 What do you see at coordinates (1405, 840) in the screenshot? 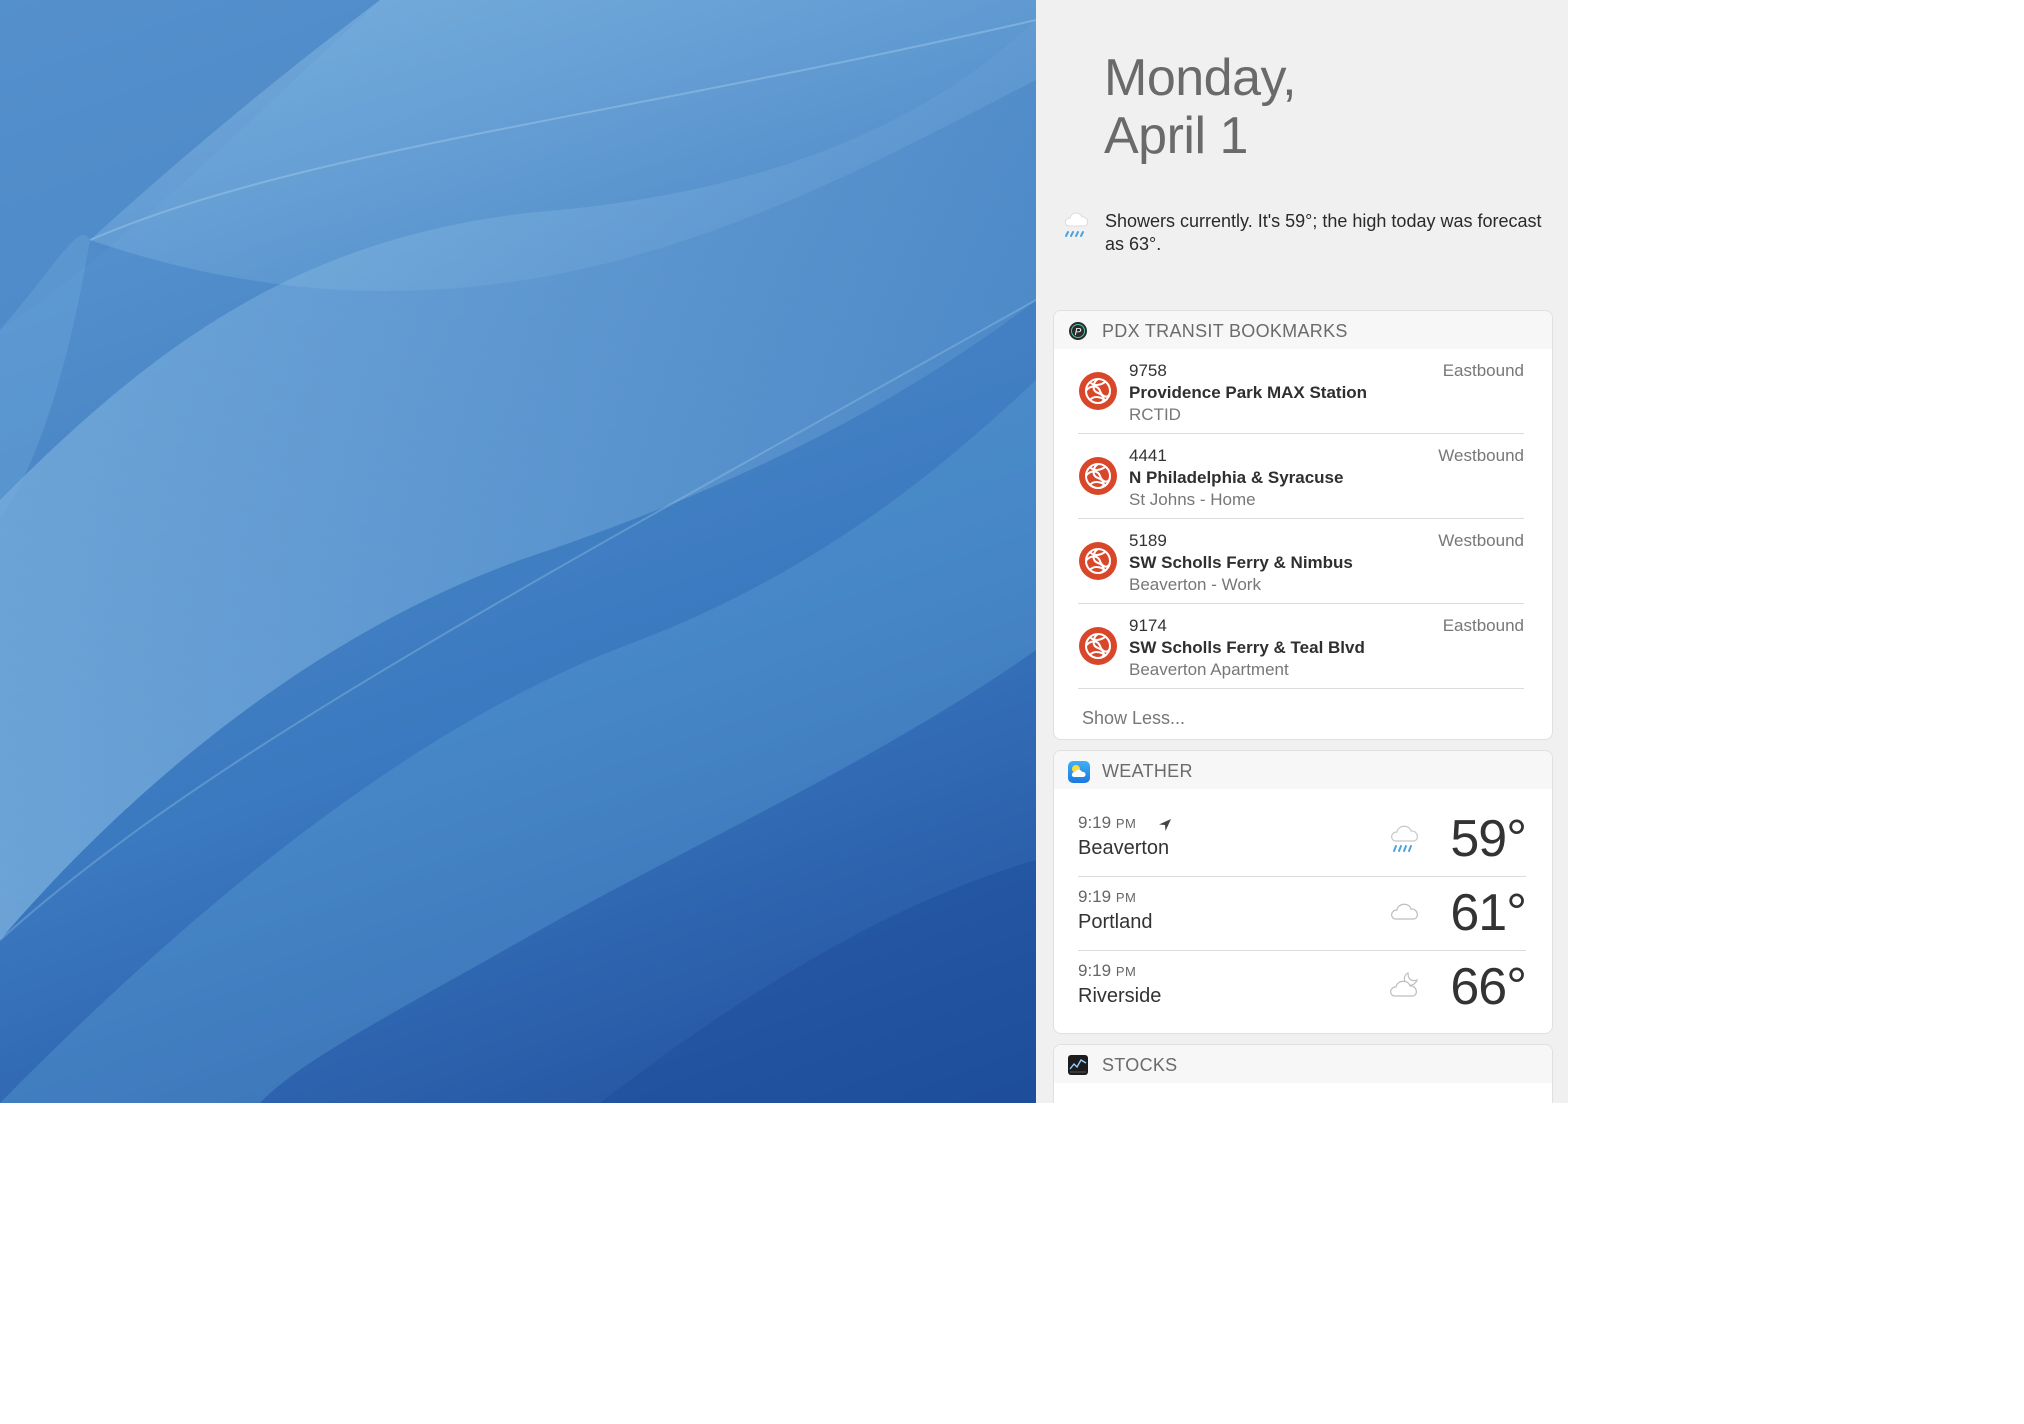
I see `rain-icon` at bounding box center [1405, 840].